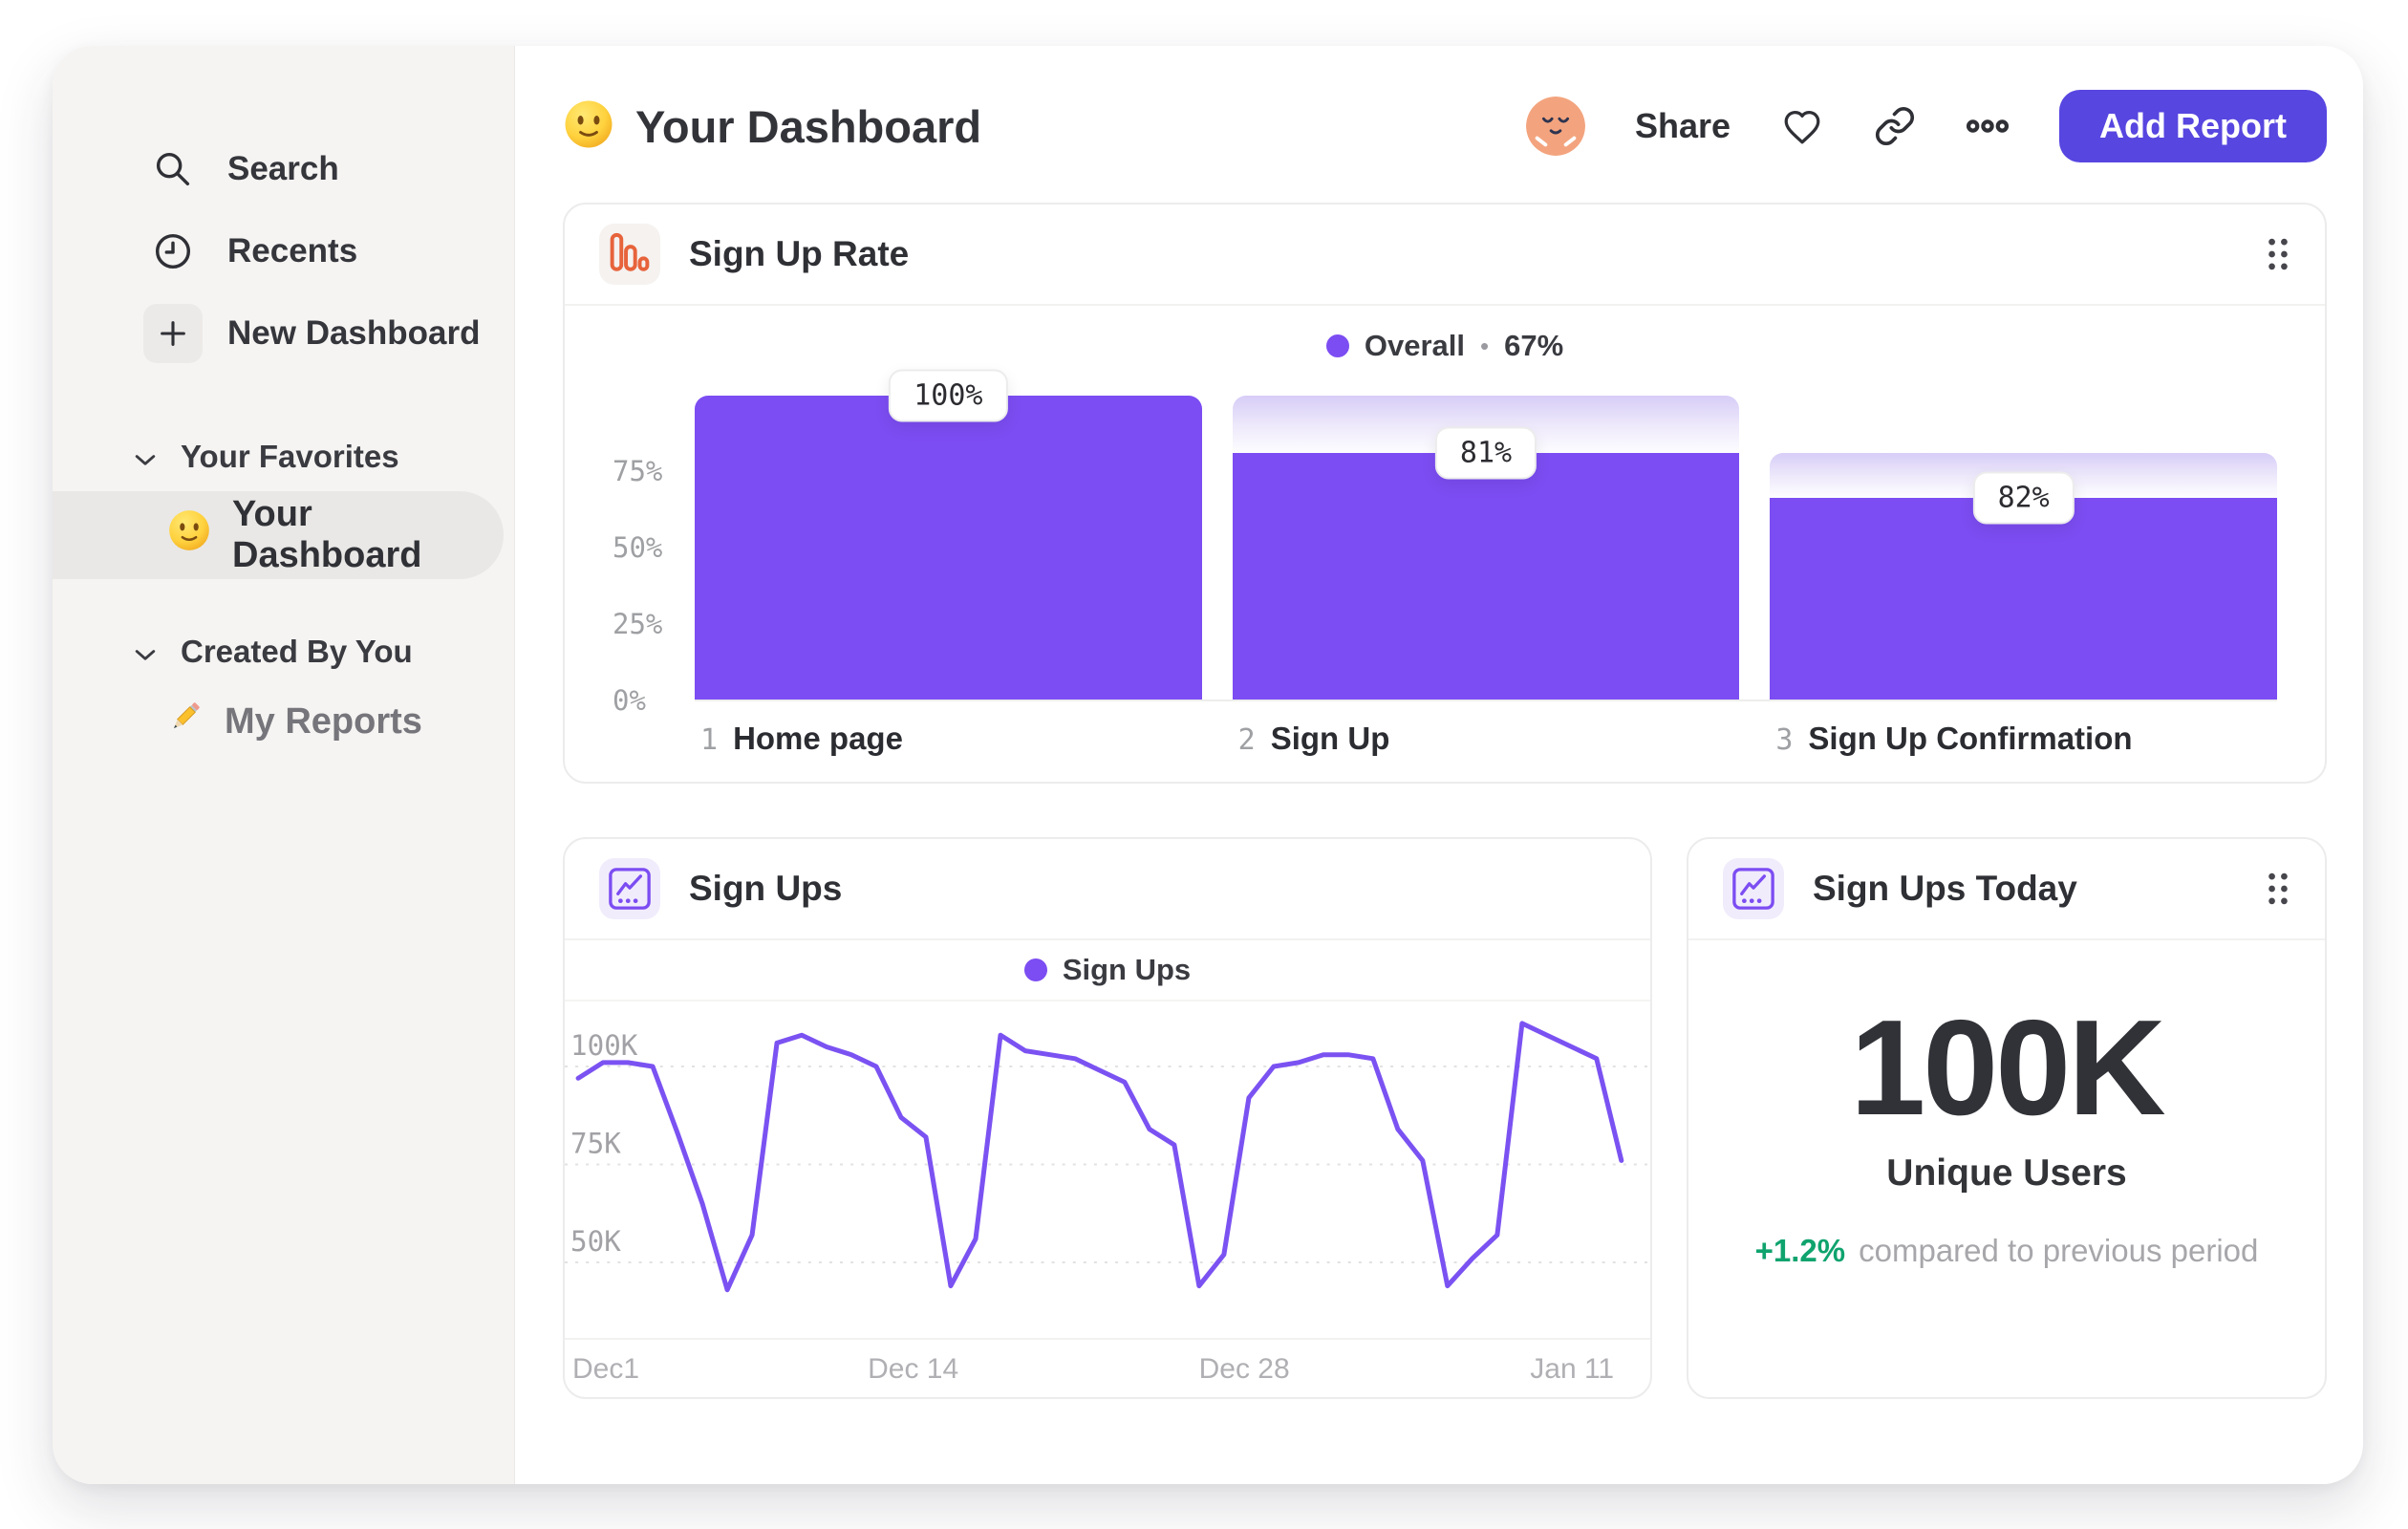 The width and height of the screenshot is (2408, 1529). I want to click on bar-chart-icon, so click(630, 254).